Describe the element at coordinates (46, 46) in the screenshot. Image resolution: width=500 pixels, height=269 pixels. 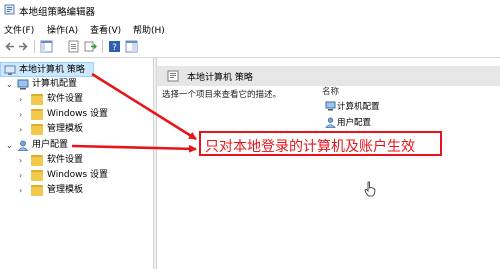
I see `console-tree-icon` at that location.